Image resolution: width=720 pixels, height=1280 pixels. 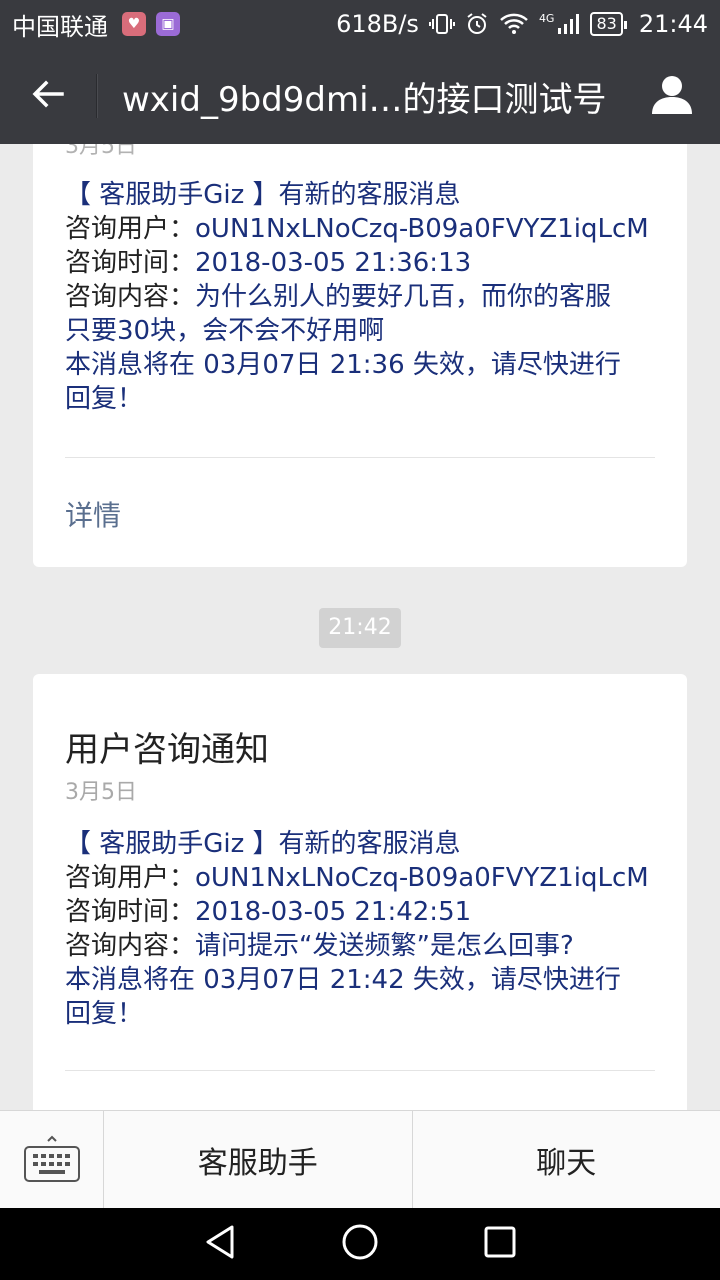 I want to click on keyboard-toggle-button, so click(x=52, y=1160).